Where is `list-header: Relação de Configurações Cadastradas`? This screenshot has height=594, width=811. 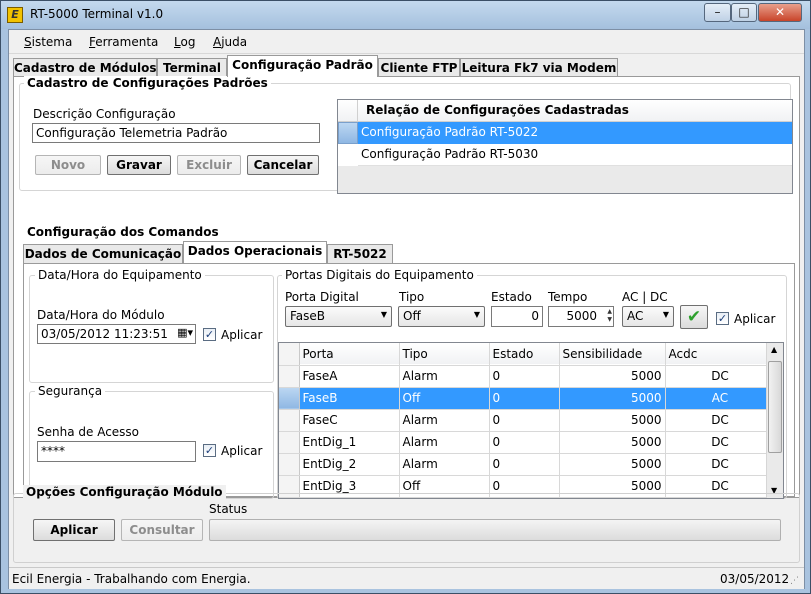 list-header: Relação de Configurações Cadastradas is located at coordinates (565, 111).